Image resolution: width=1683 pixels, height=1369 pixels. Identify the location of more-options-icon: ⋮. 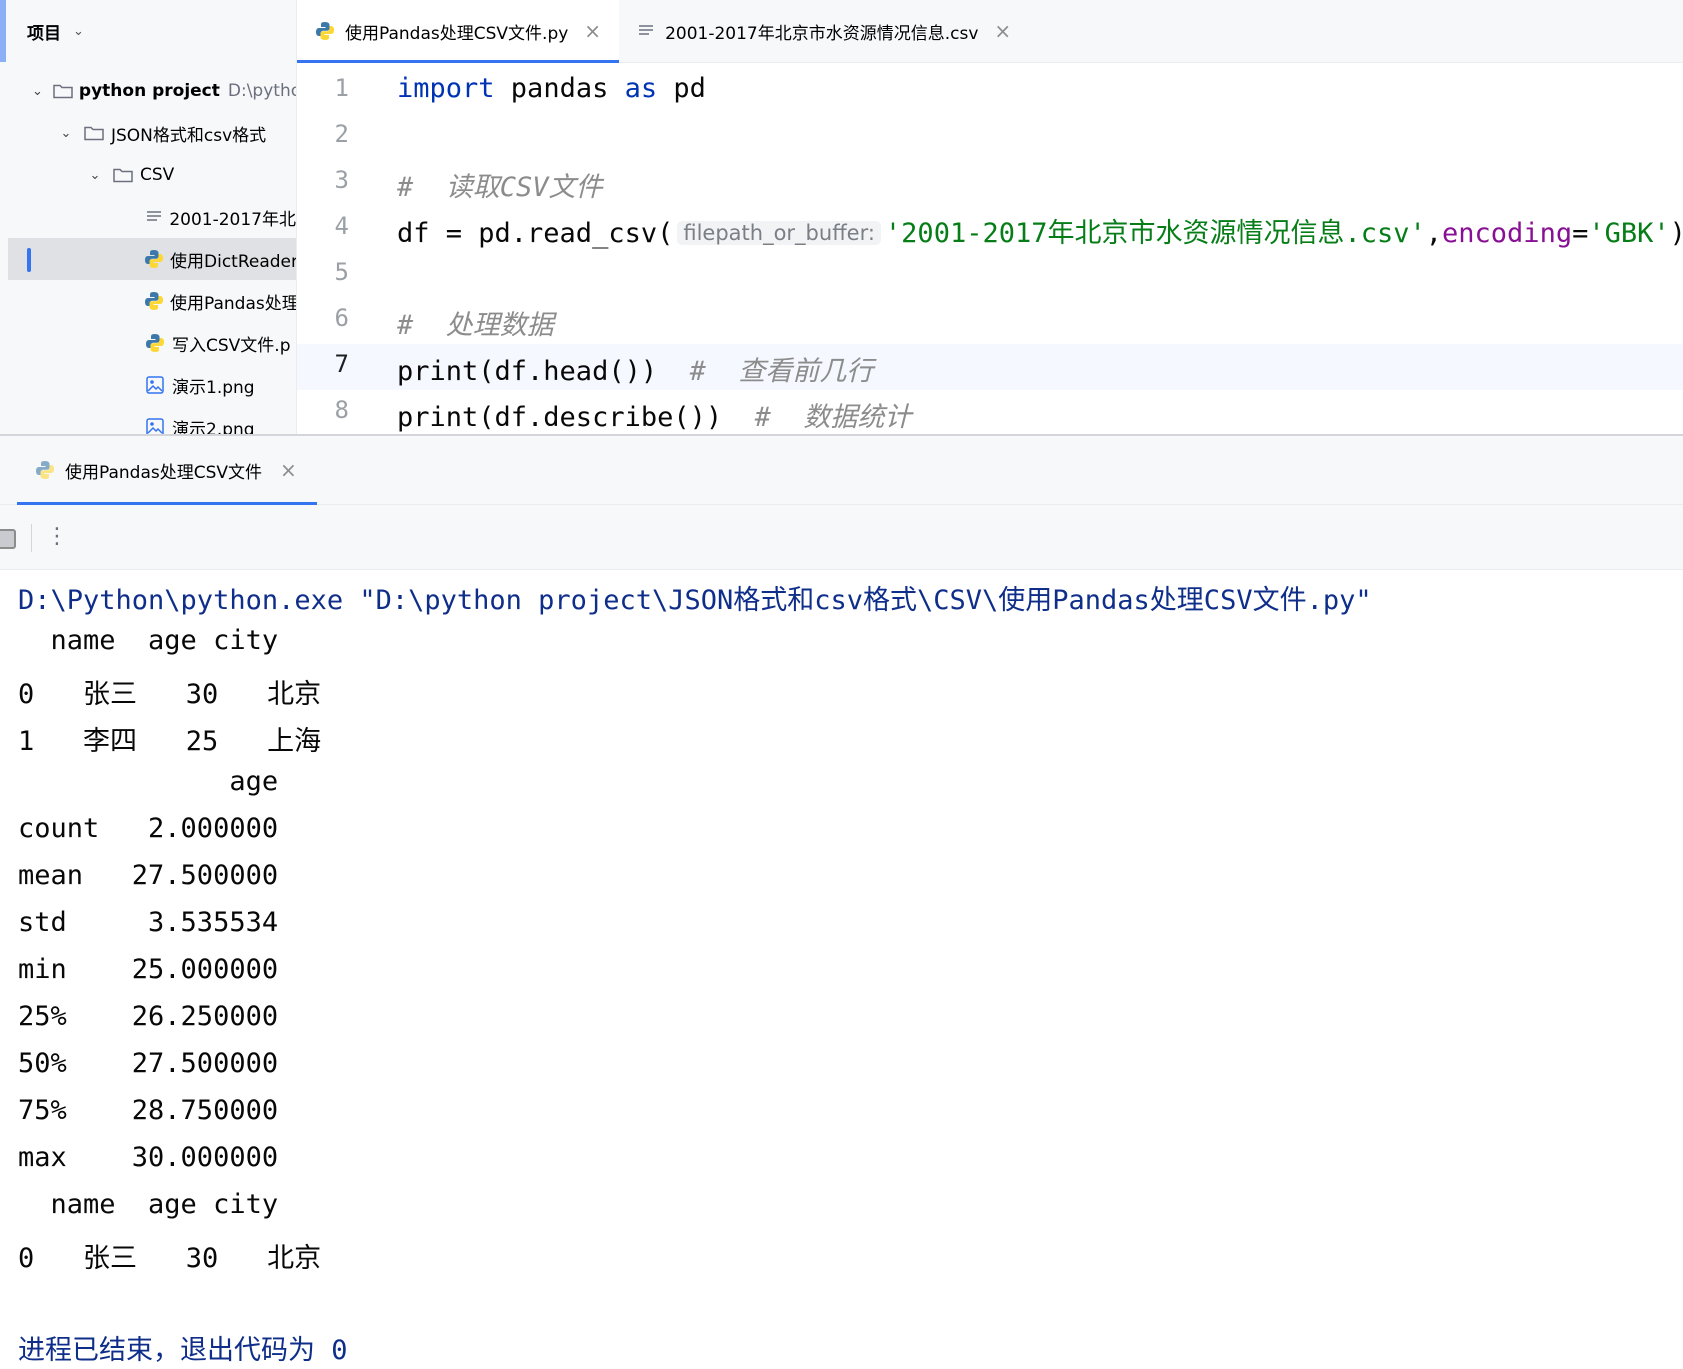
(57, 537).